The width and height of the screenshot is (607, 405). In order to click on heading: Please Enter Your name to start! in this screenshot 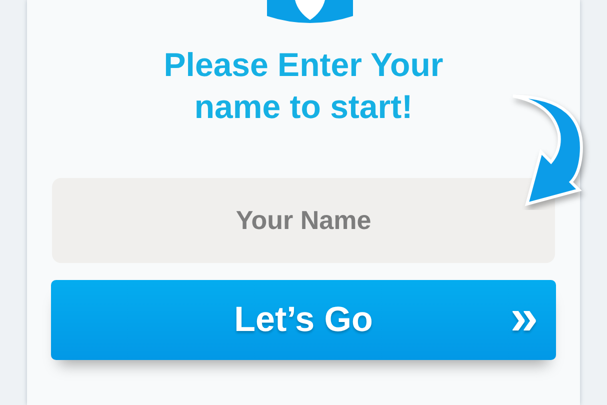, I will do `click(303, 86)`.